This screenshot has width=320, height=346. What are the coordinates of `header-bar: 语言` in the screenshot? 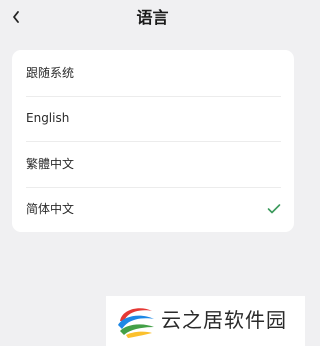 It's located at (152, 18).